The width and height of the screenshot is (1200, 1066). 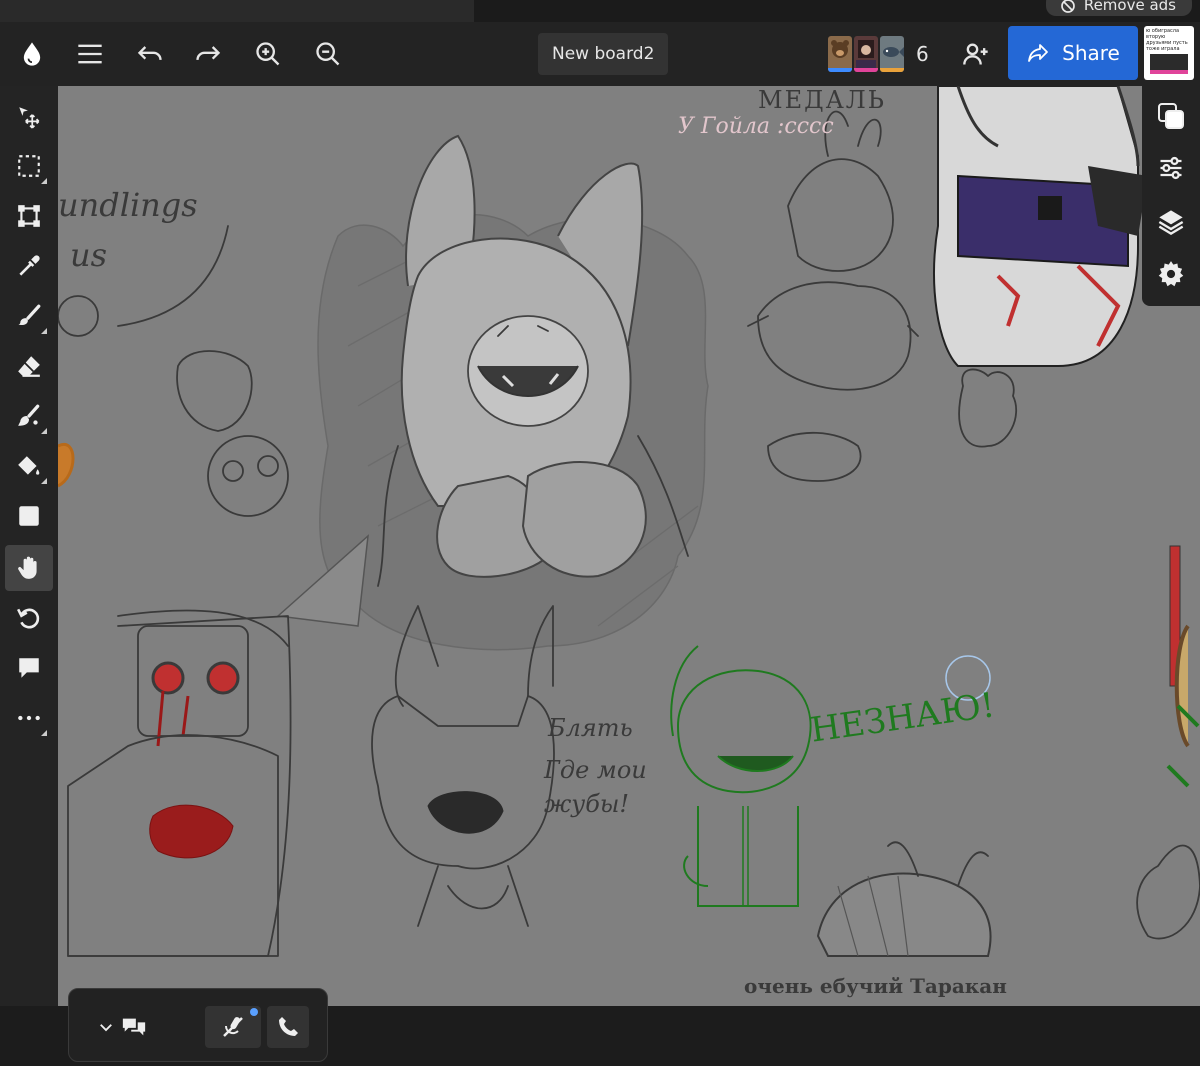 I want to click on eraser-icon, so click(x=29, y=366).